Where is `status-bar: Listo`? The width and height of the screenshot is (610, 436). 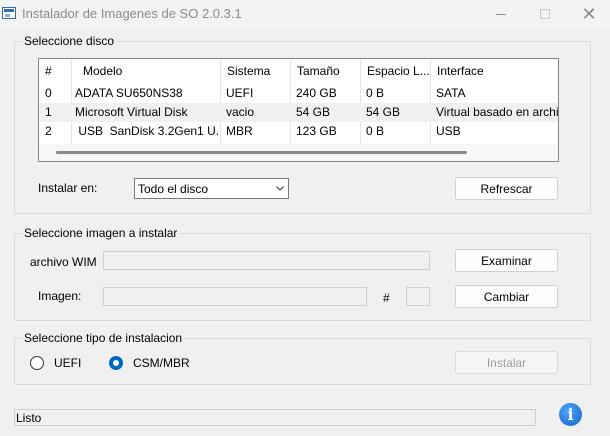
status-bar: Listo is located at coordinates (275, 417).